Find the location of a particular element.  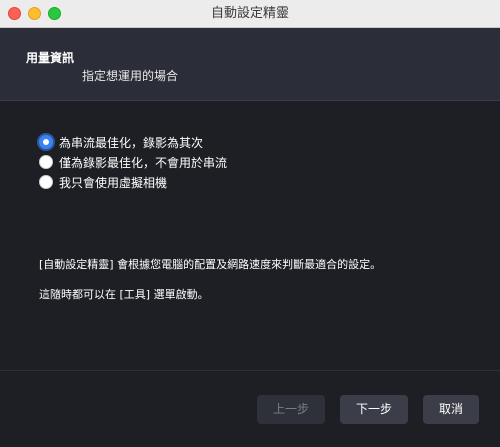

footer-divider is located at coordinates (250, 370).